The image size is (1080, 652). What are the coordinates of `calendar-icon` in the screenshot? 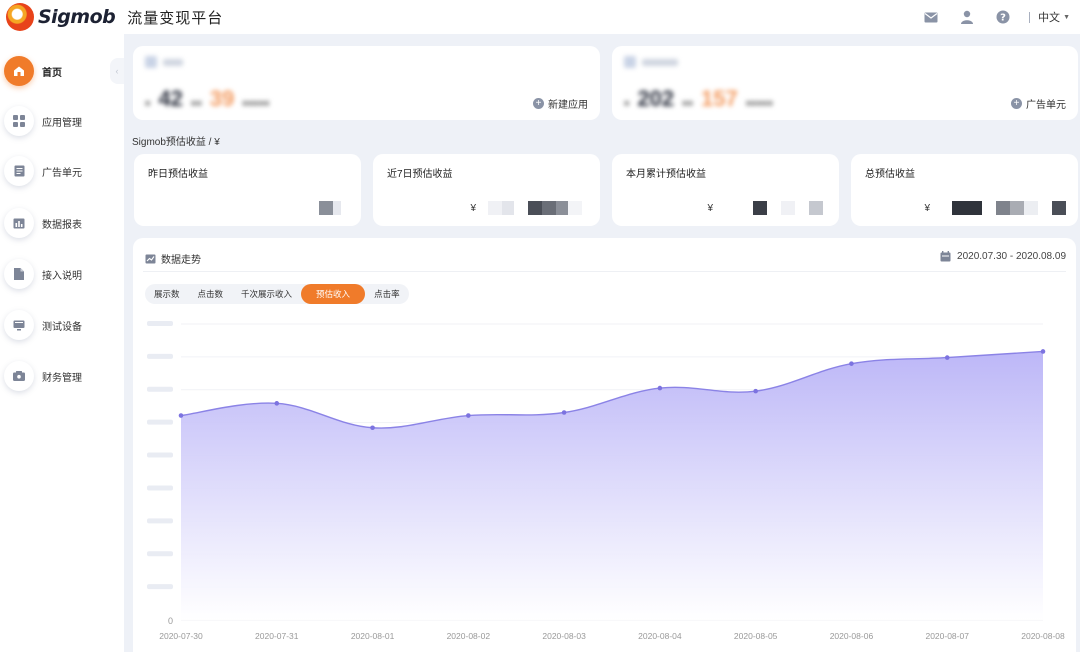 It's located at (945, 256).